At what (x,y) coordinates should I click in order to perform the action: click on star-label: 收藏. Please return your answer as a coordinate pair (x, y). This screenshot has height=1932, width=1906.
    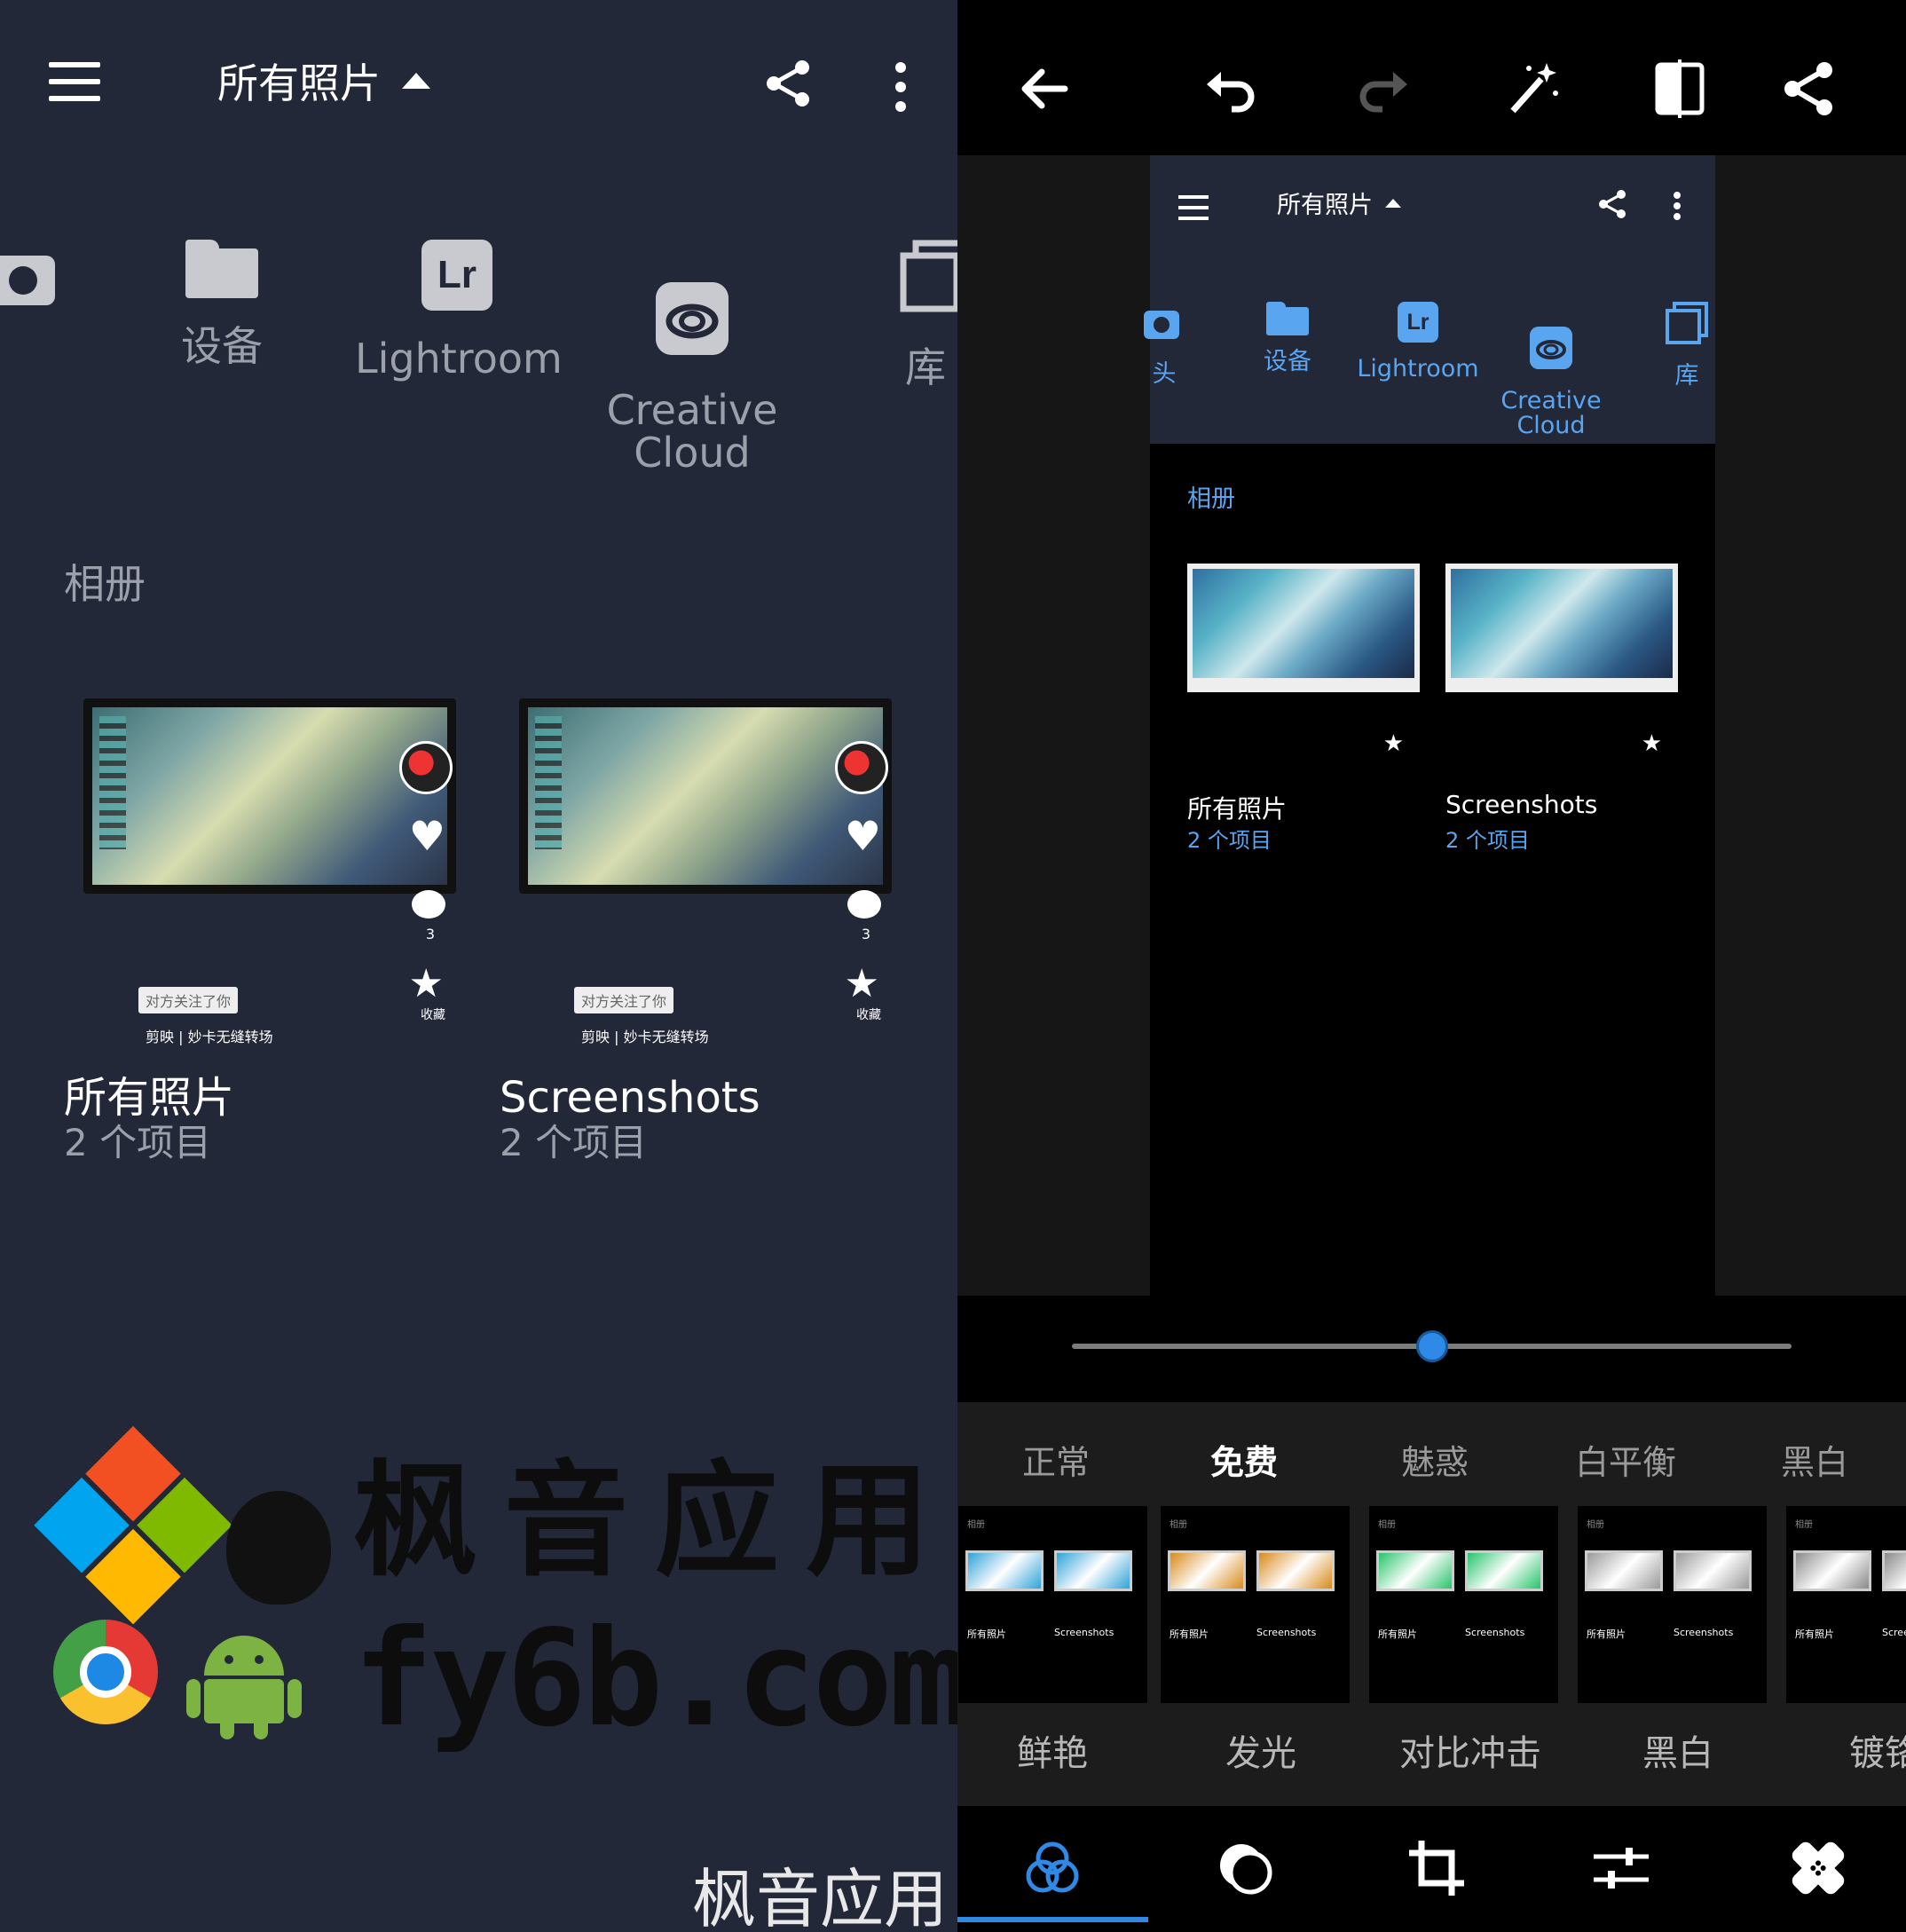
    Looking at the image, I should click on (868, 1015).